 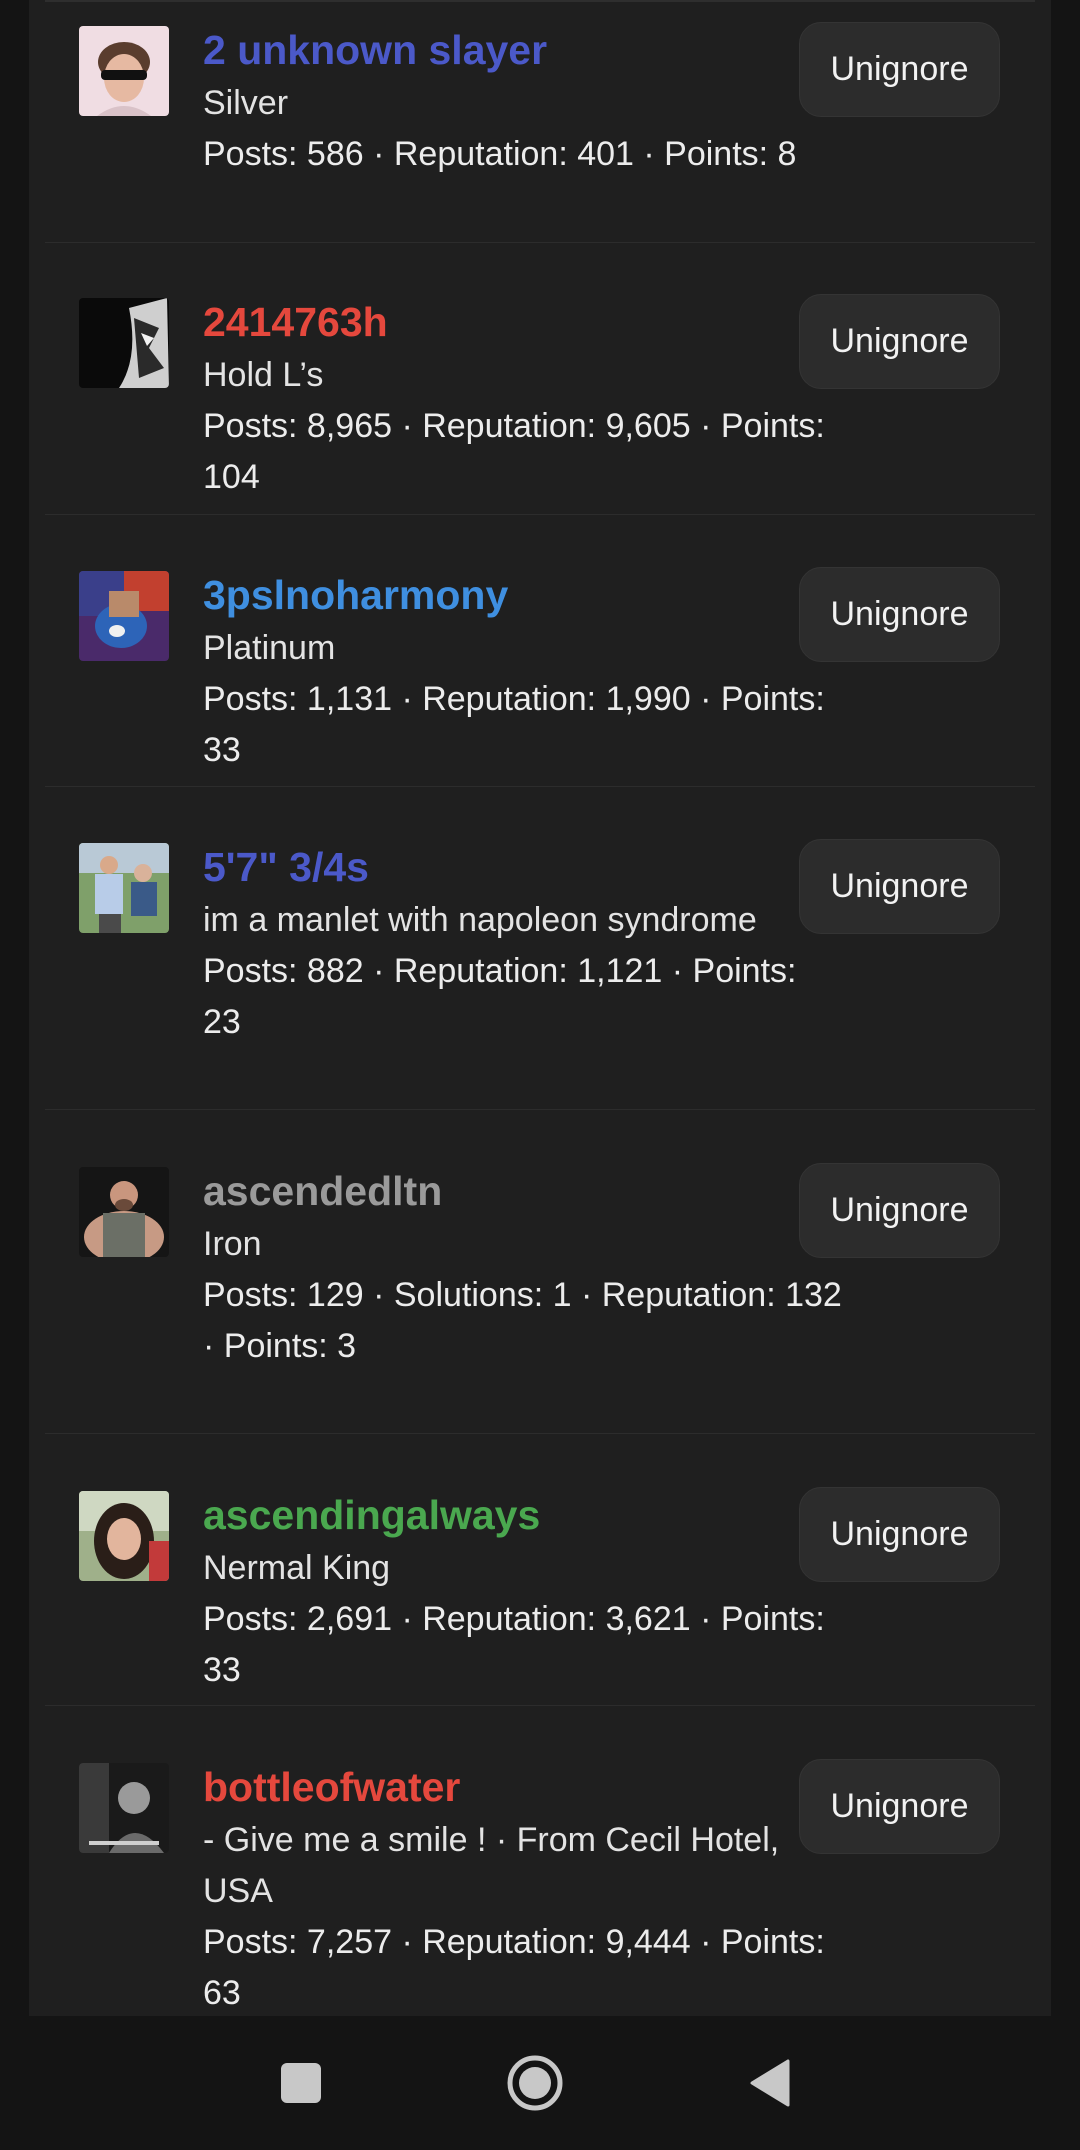 What do you see at coordinates (523, 595) in the screenshot?
I see `username-link: 3pslnoharmony` at bounding box center [523, 595].